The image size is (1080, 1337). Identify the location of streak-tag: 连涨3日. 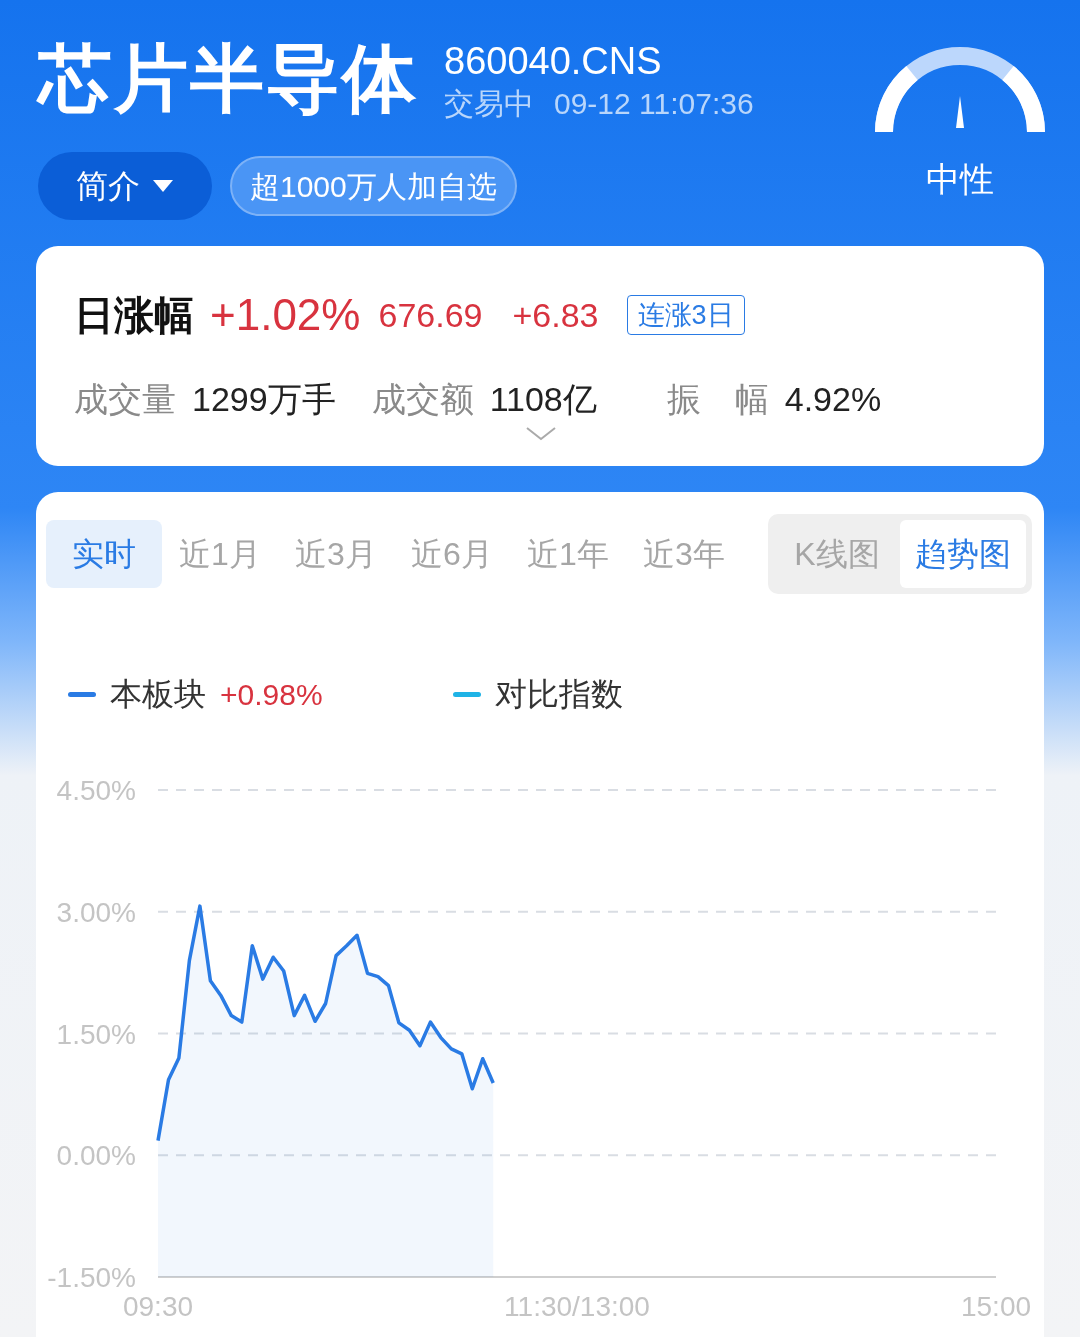
(685, 315).